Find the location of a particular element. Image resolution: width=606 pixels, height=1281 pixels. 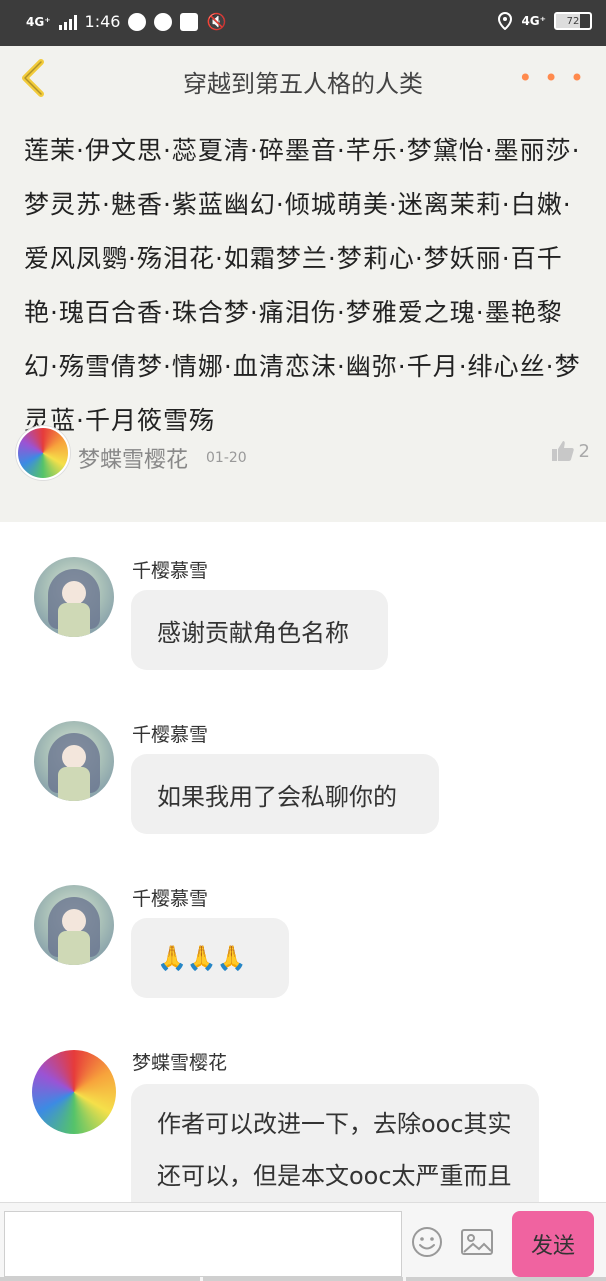

back-button is located at coordinates (34, 78).